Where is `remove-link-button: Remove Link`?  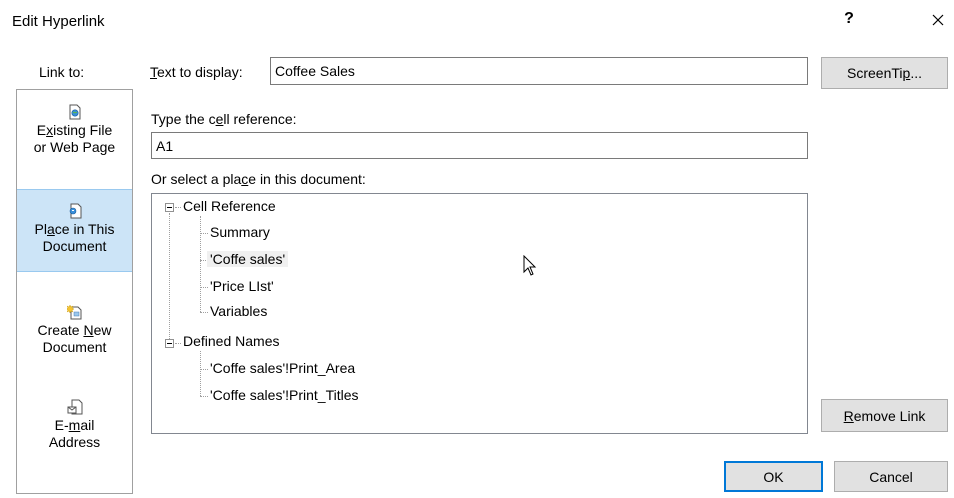 remove-link-button: Remove Link is located at coordinates (884, 415).